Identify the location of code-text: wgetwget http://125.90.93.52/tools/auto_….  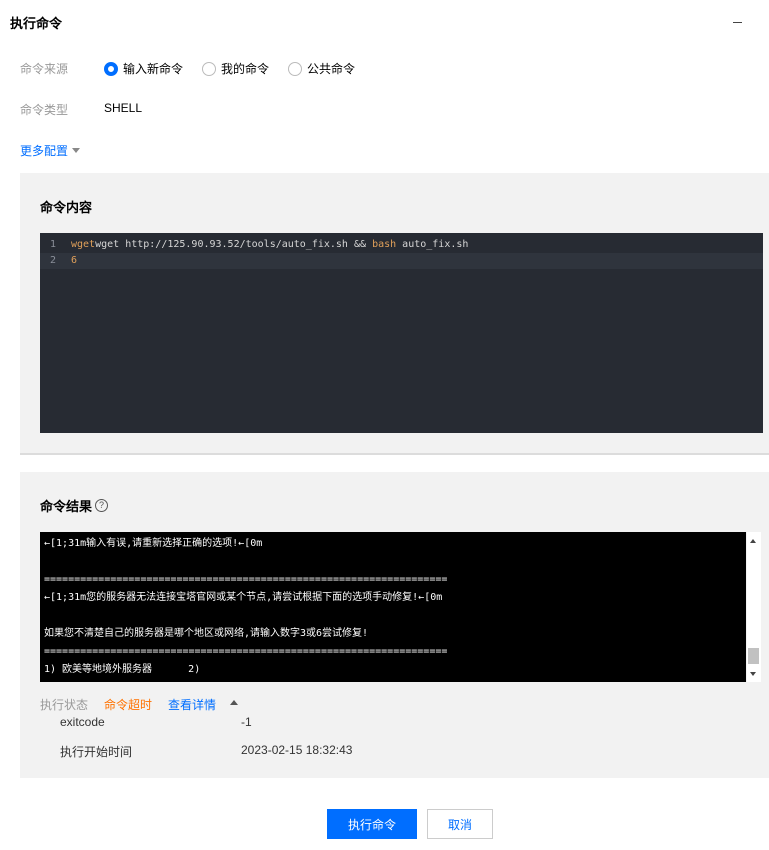
(269, 245).